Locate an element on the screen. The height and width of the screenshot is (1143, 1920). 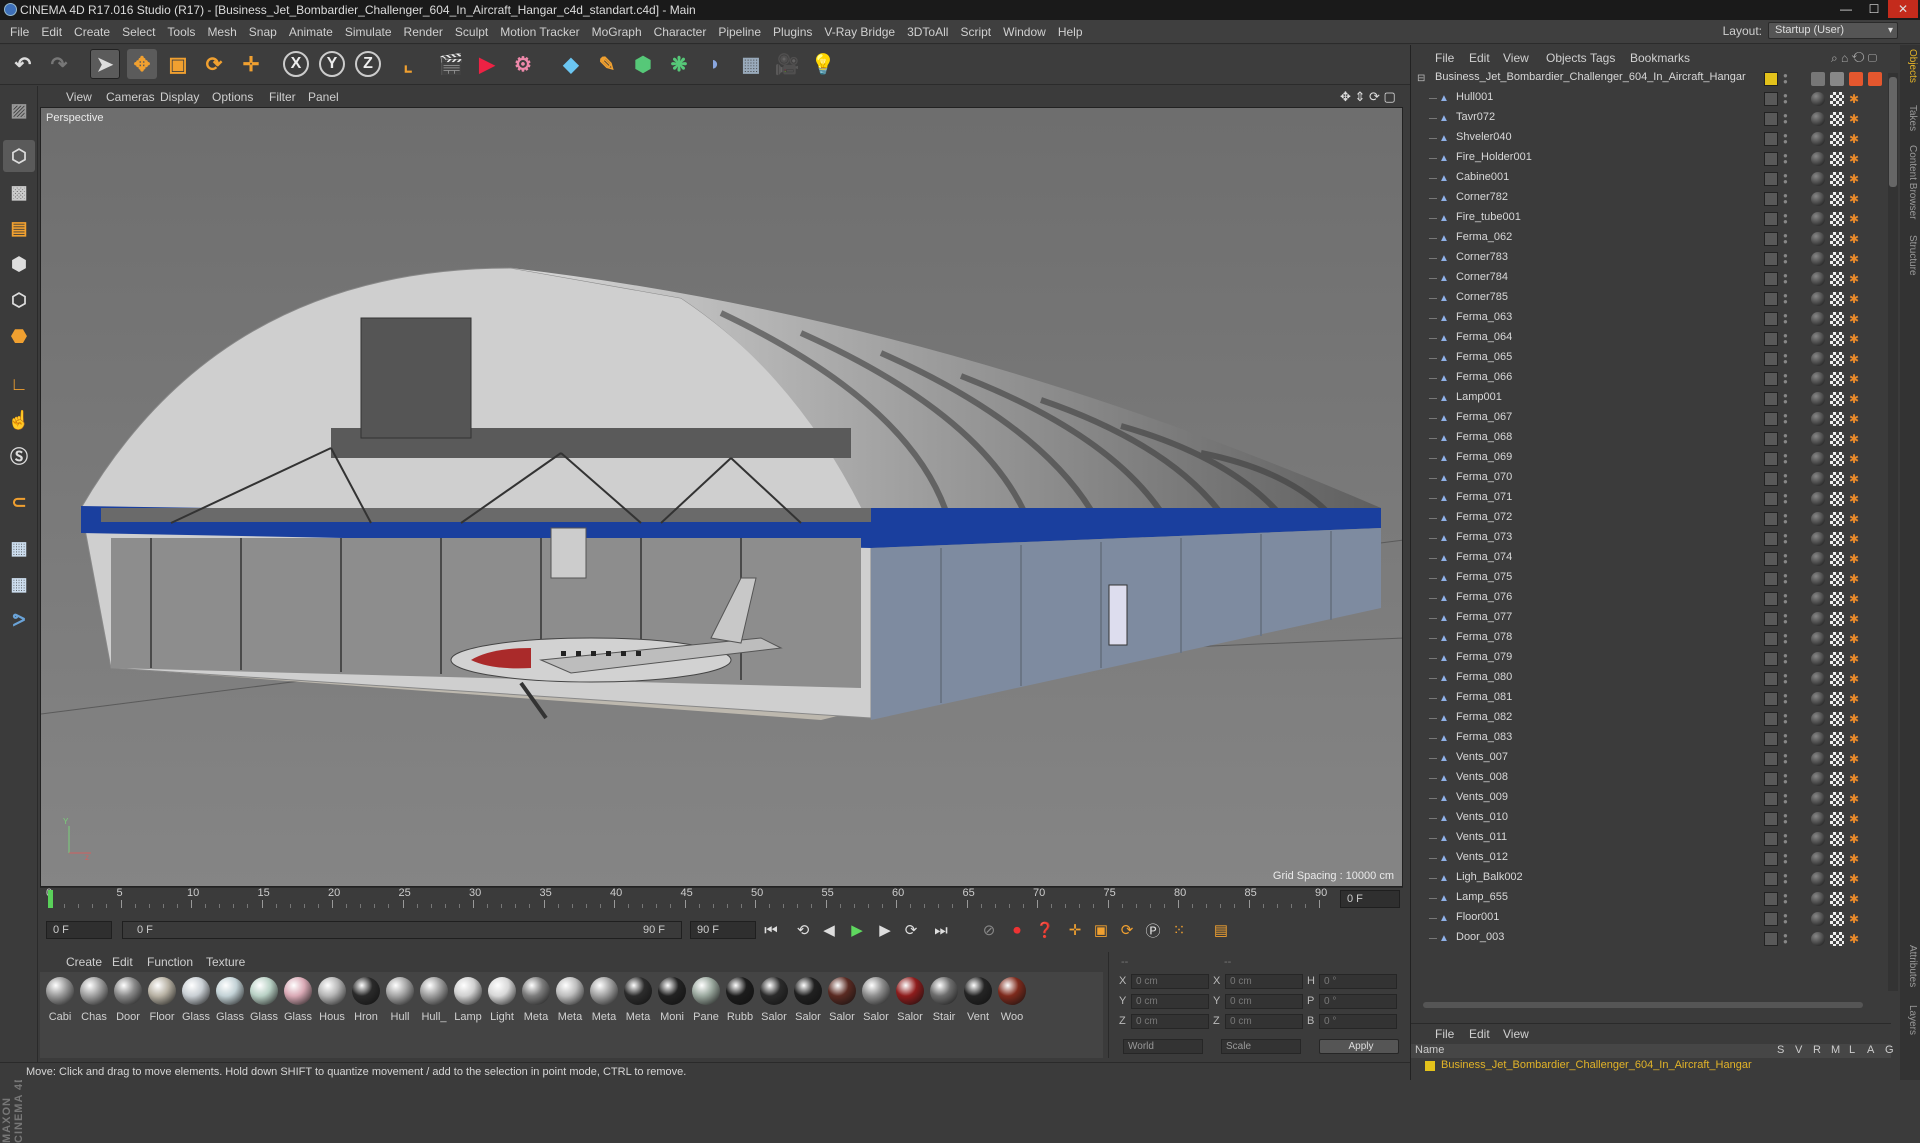
object-row: ▲ Ferma_070 ● ● ✱ is located at coordinates (1651, 479).